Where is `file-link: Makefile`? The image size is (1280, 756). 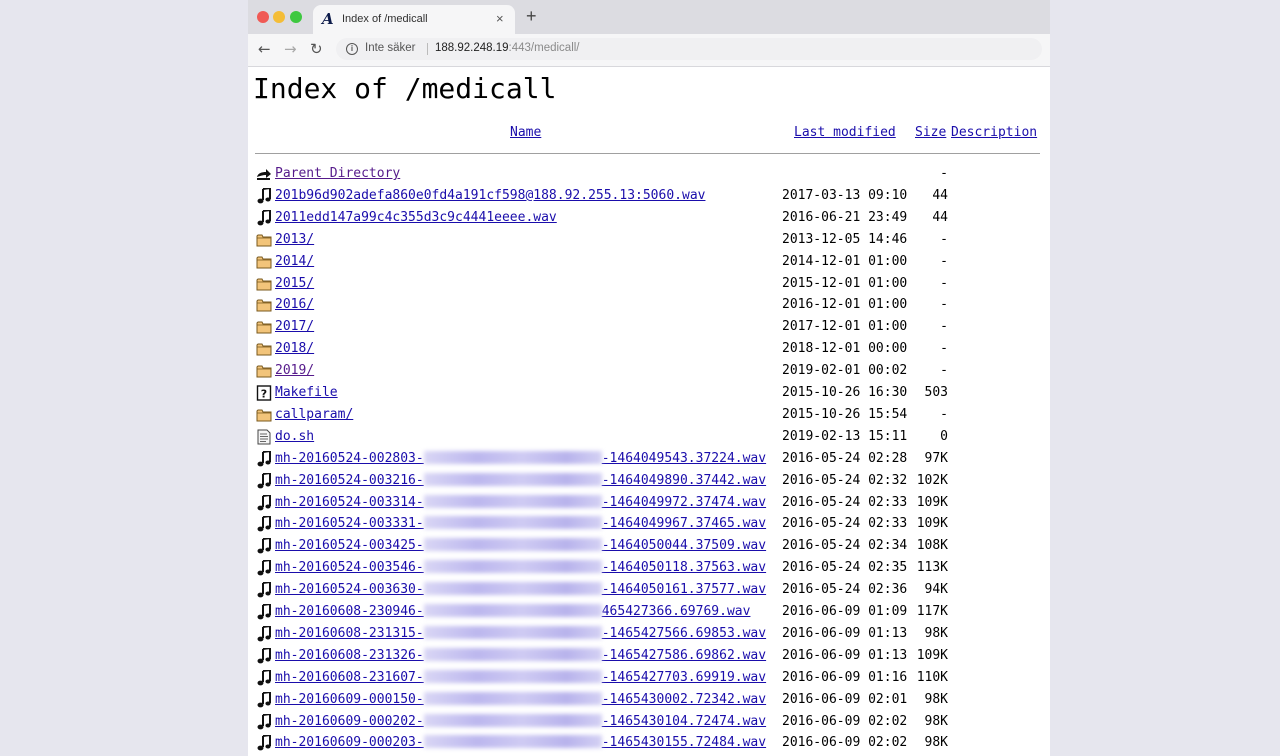 file-link: Makefile is located at coordinates (306, 393).